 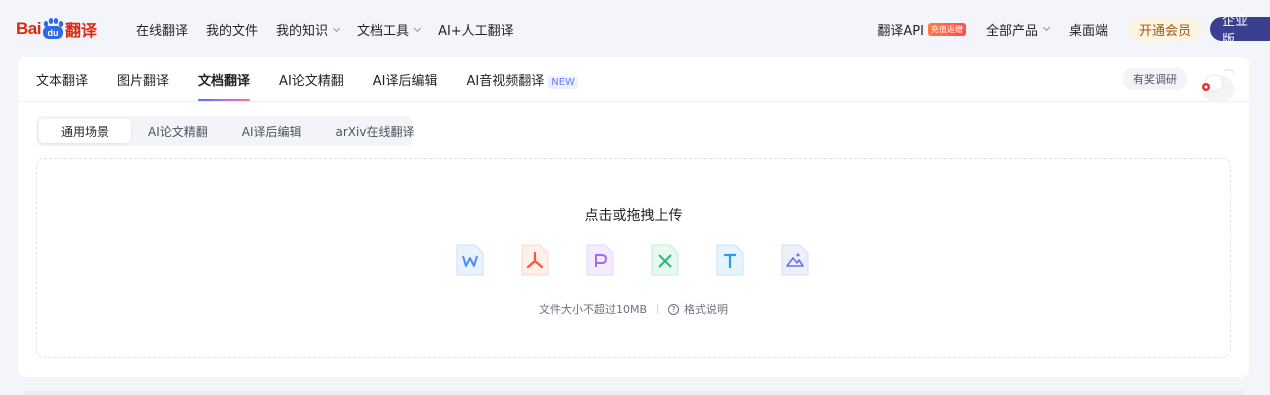 I want to click on nav-label: 文档工具, so click(x=383, y=31).